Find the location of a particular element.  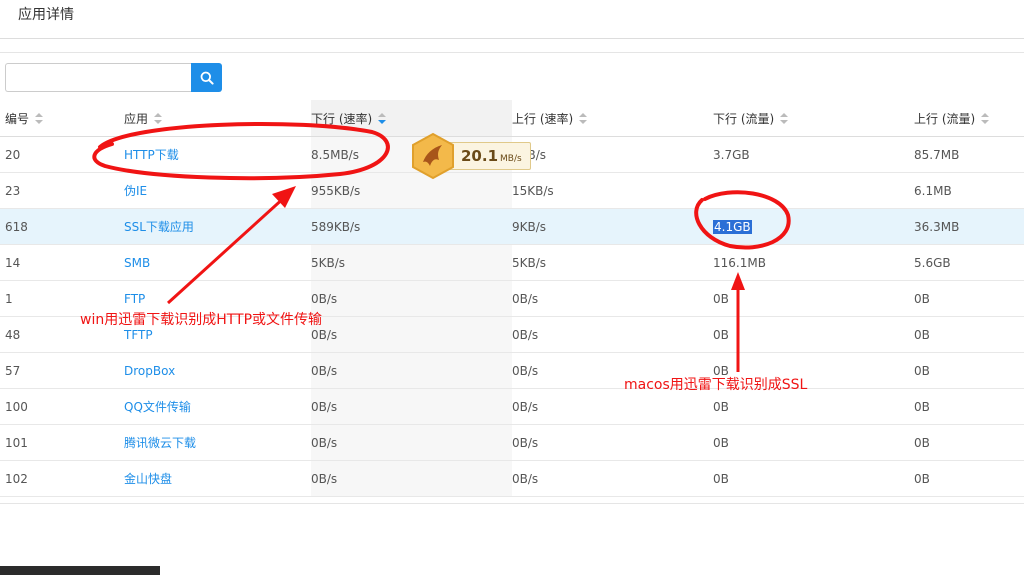

background-window-fragment is located at coordinates (512, 570).